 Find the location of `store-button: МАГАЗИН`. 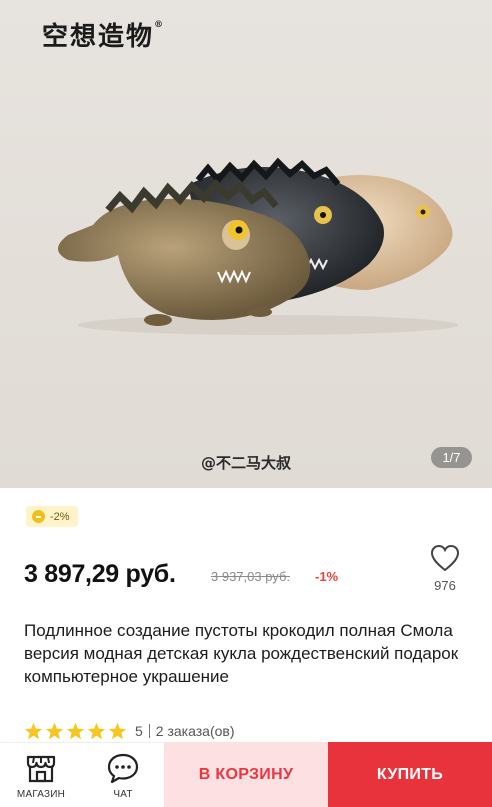

store-button: МАГАЗИН is located at coordinates (41, 774).